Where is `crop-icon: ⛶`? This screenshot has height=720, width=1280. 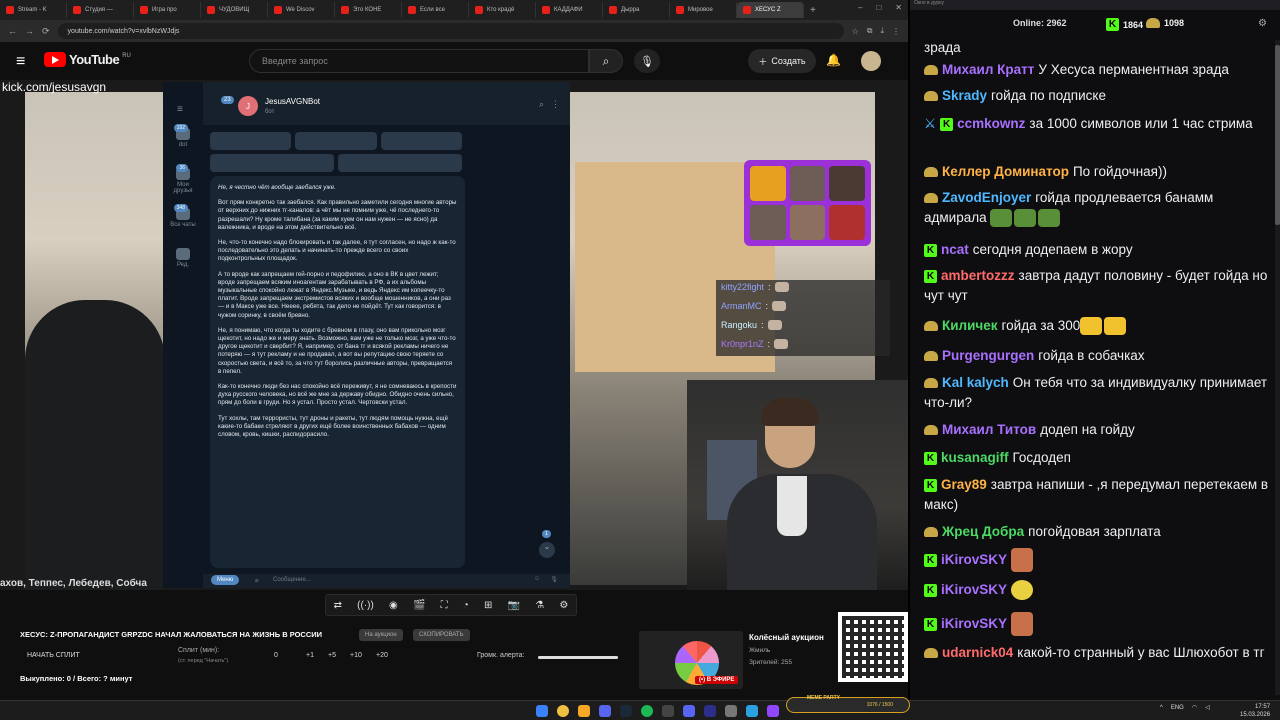 crop-icon: ⛶ is located at coordinates (444, 605).